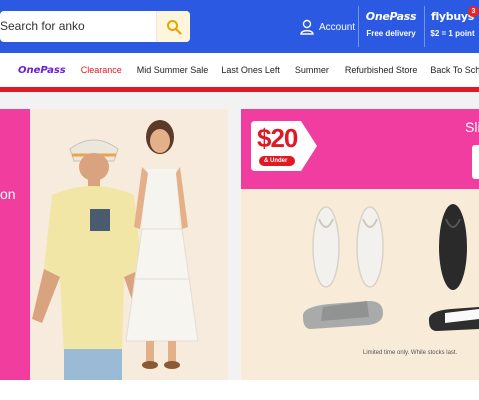 This screenshot has height=400, width=479. What do you see at coordinates (472, 127) in the screenshot?
I see `promo-partial-heading: Sli` at bounding box center [472, 127].